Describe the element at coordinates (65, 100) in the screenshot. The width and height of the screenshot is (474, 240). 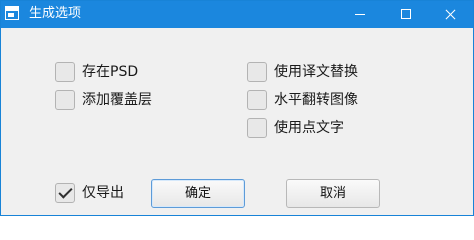
I see `add-overlay-checkbox` at that location.